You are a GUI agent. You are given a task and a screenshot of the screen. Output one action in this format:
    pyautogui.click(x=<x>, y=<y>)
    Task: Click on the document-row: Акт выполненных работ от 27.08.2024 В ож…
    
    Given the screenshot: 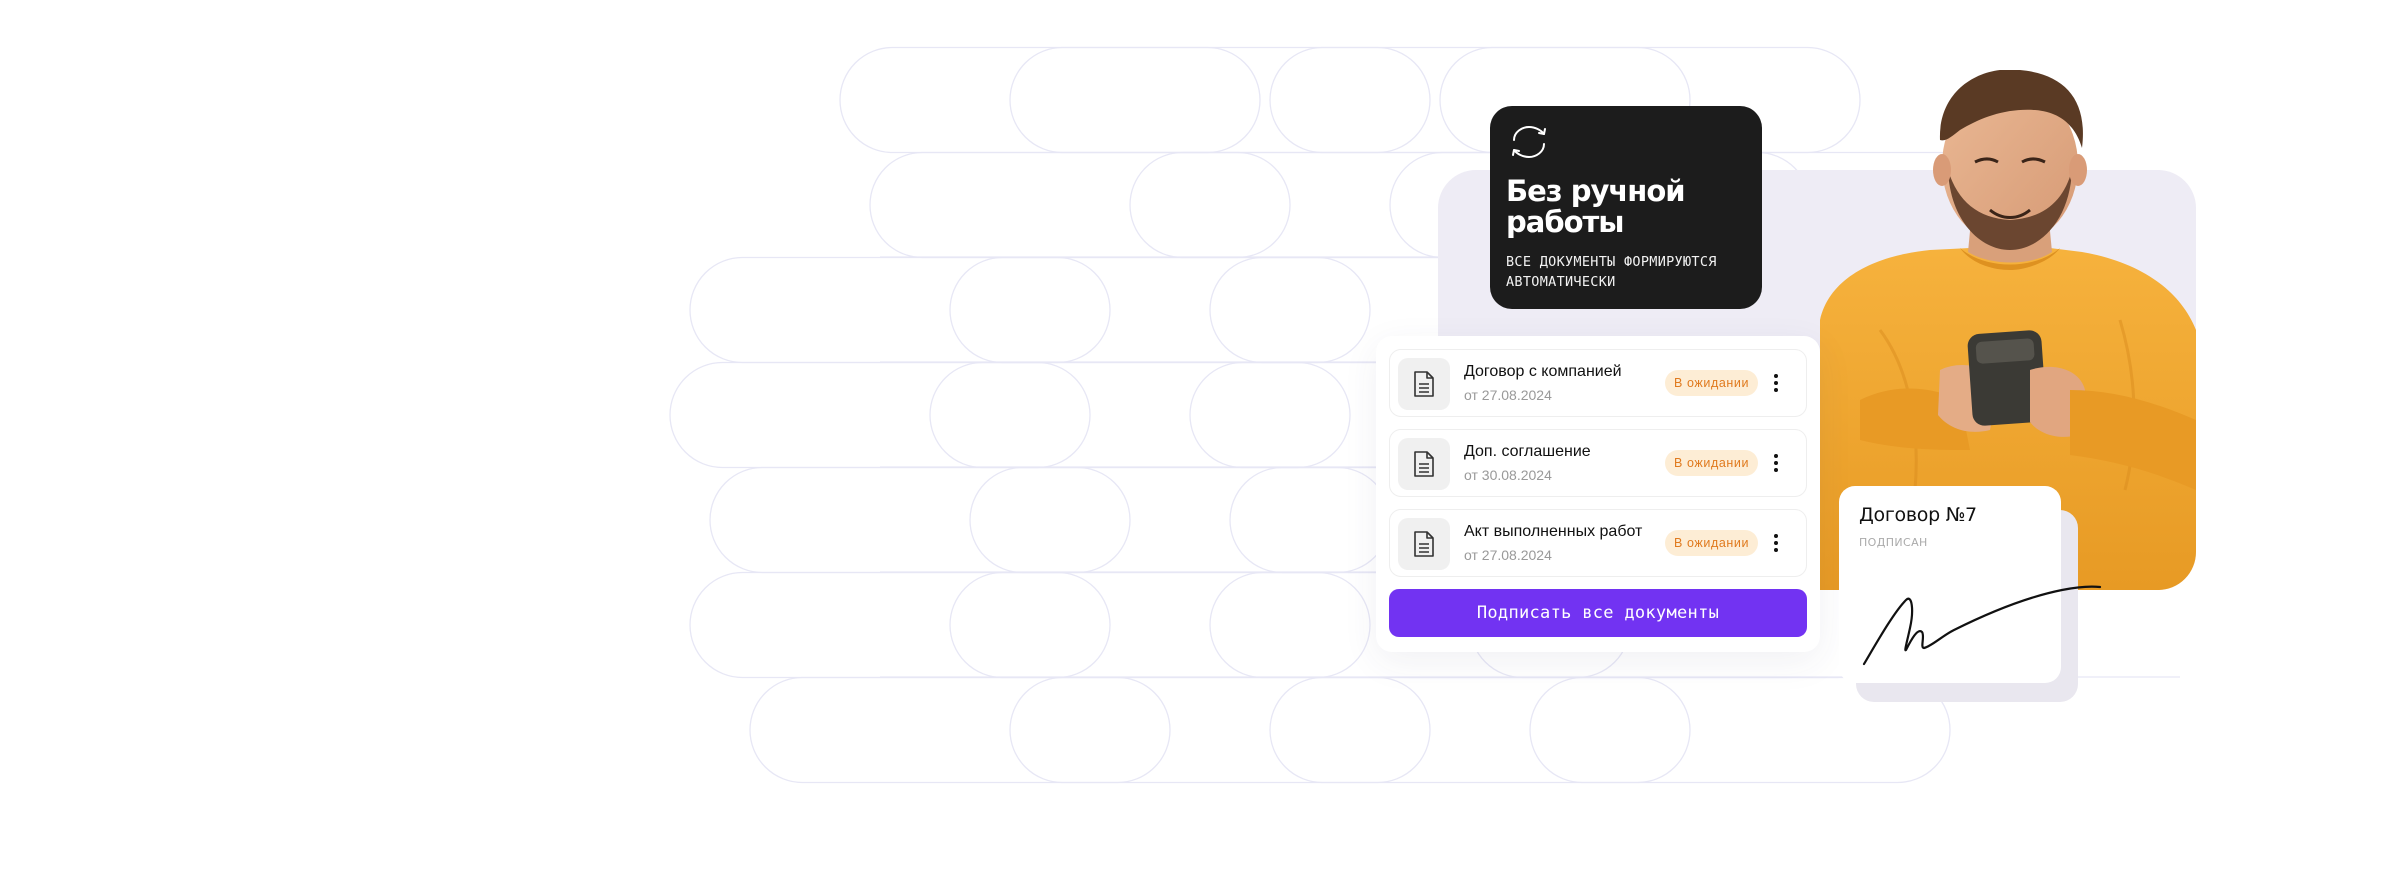 What is the action you would take?
    pyautogui.click(x=1598, y=543)
    